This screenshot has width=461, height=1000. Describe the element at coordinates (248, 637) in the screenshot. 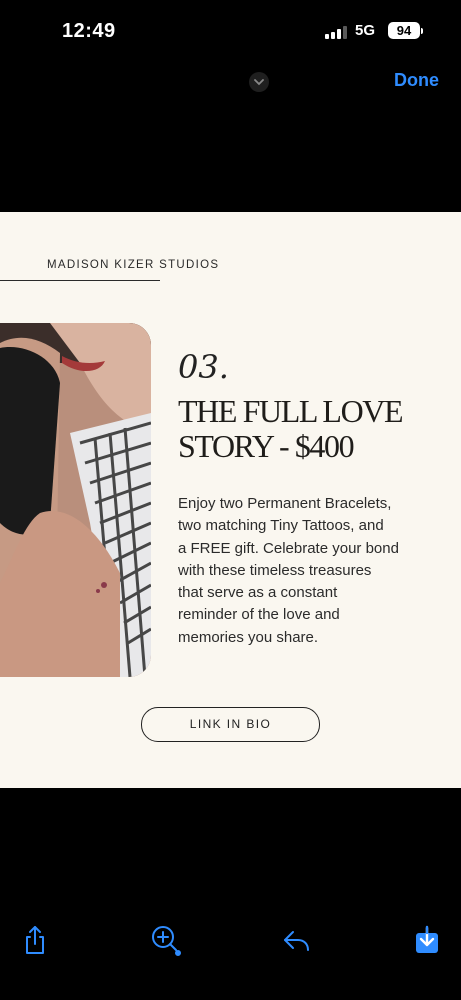

I see `description-line: memories you share.` at that location.